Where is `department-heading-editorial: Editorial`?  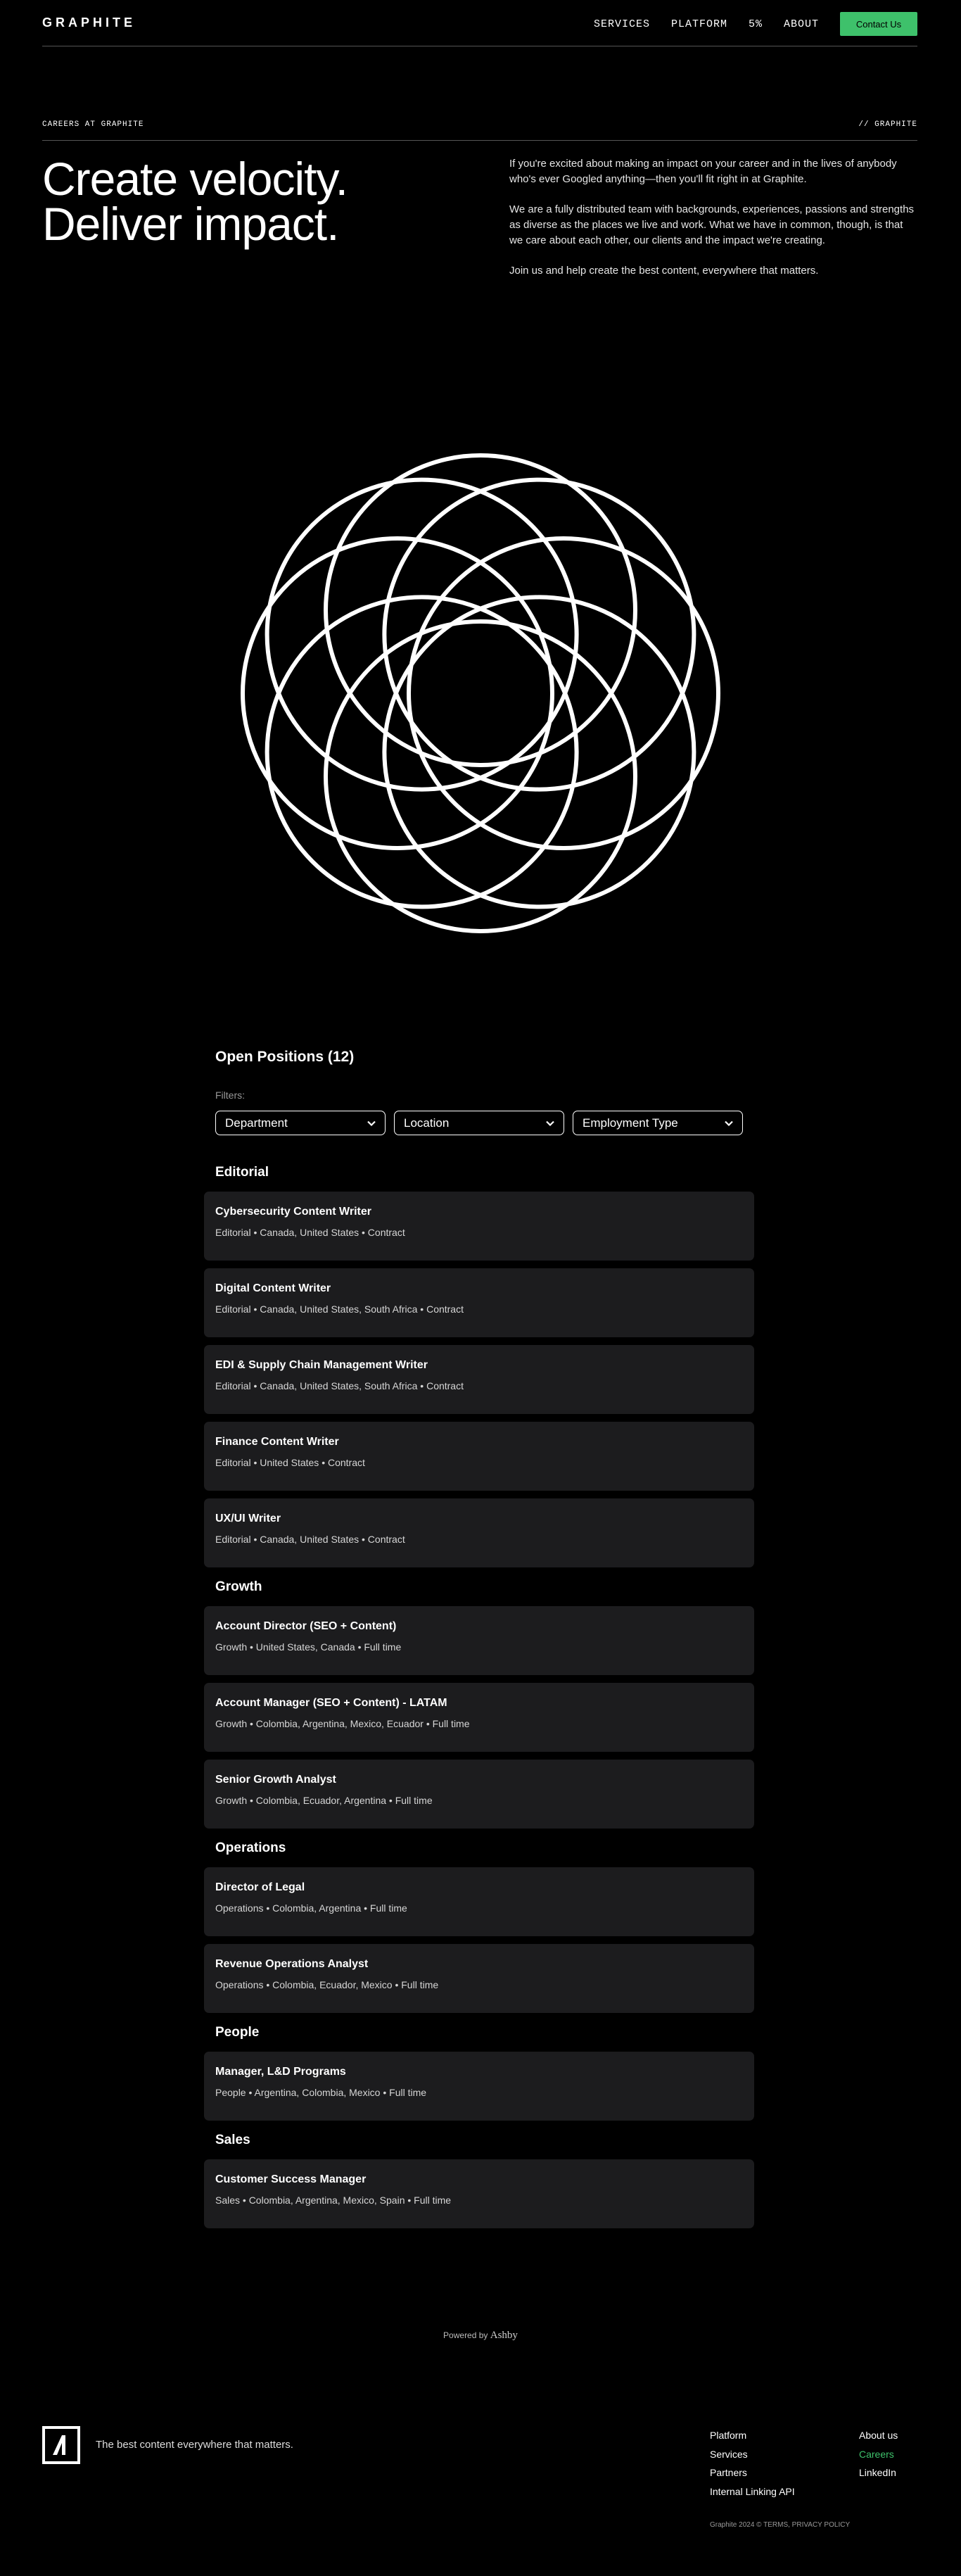
department-heading-editorial: Editorial is located at coordinates (242, 1172).